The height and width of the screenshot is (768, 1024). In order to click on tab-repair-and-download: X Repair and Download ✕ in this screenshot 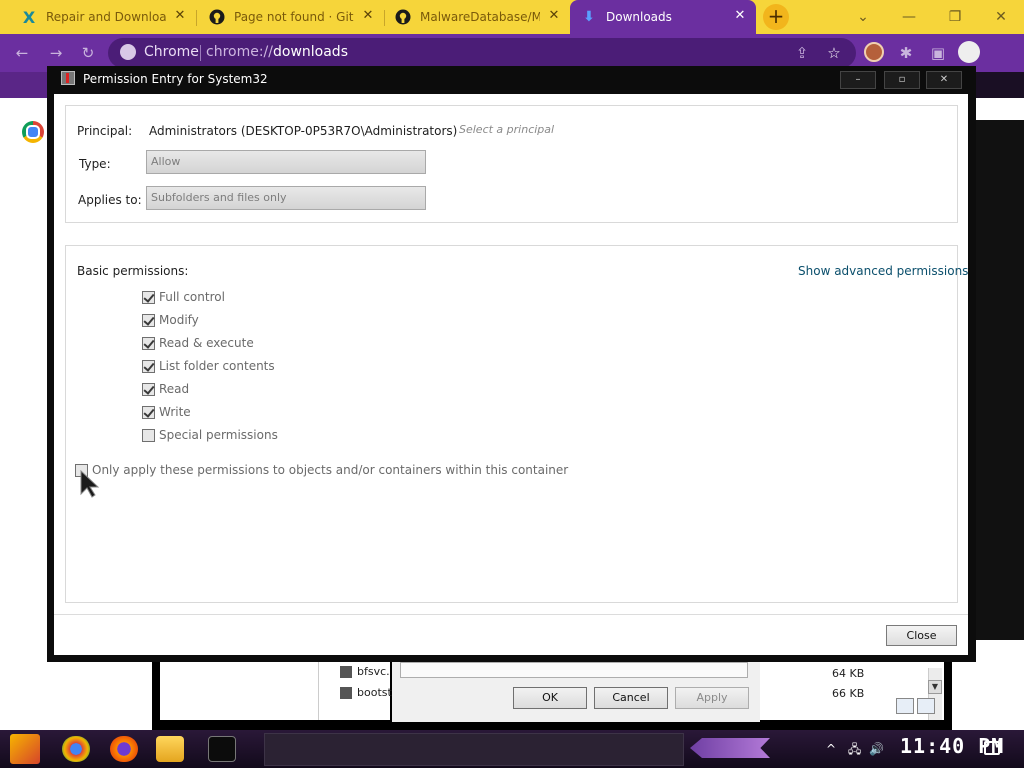, I will do `click(103, 17)`.